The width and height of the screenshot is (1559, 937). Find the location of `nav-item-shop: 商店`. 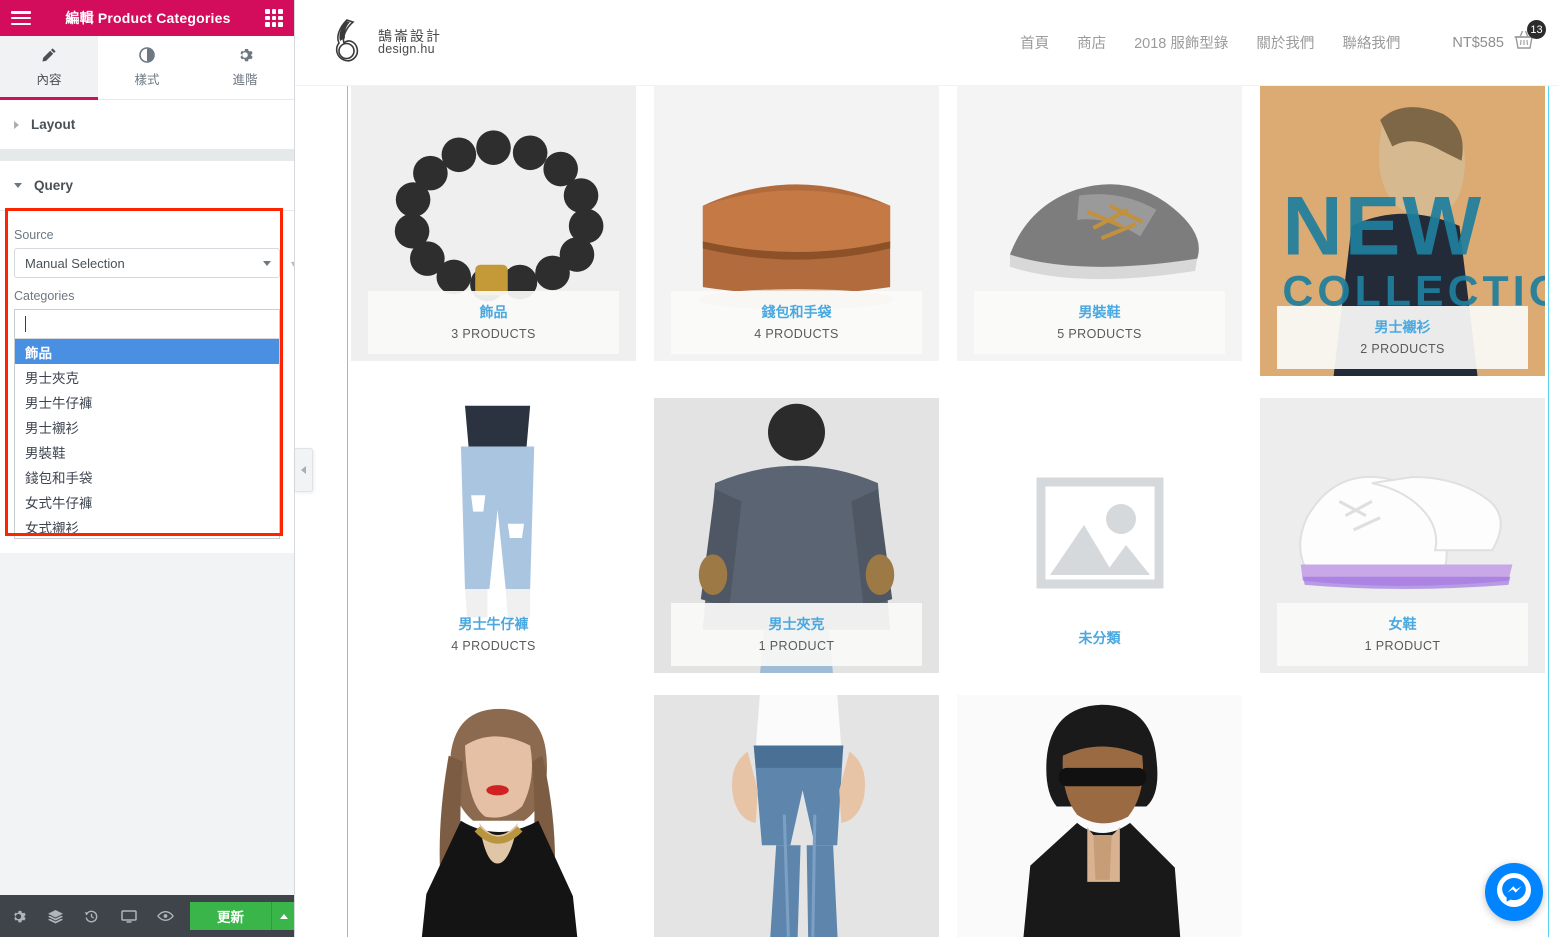

nav-item-shop: 商店 is located at coordinates (1091, 42).